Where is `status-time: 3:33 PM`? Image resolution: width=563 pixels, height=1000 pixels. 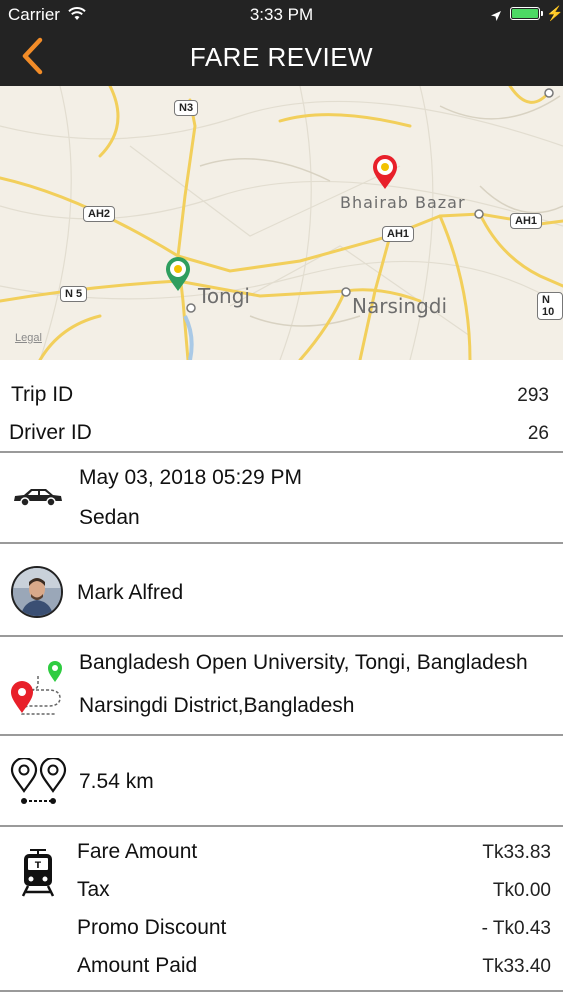 status-time: 3:33 PM is located at coordinates (281, 14).